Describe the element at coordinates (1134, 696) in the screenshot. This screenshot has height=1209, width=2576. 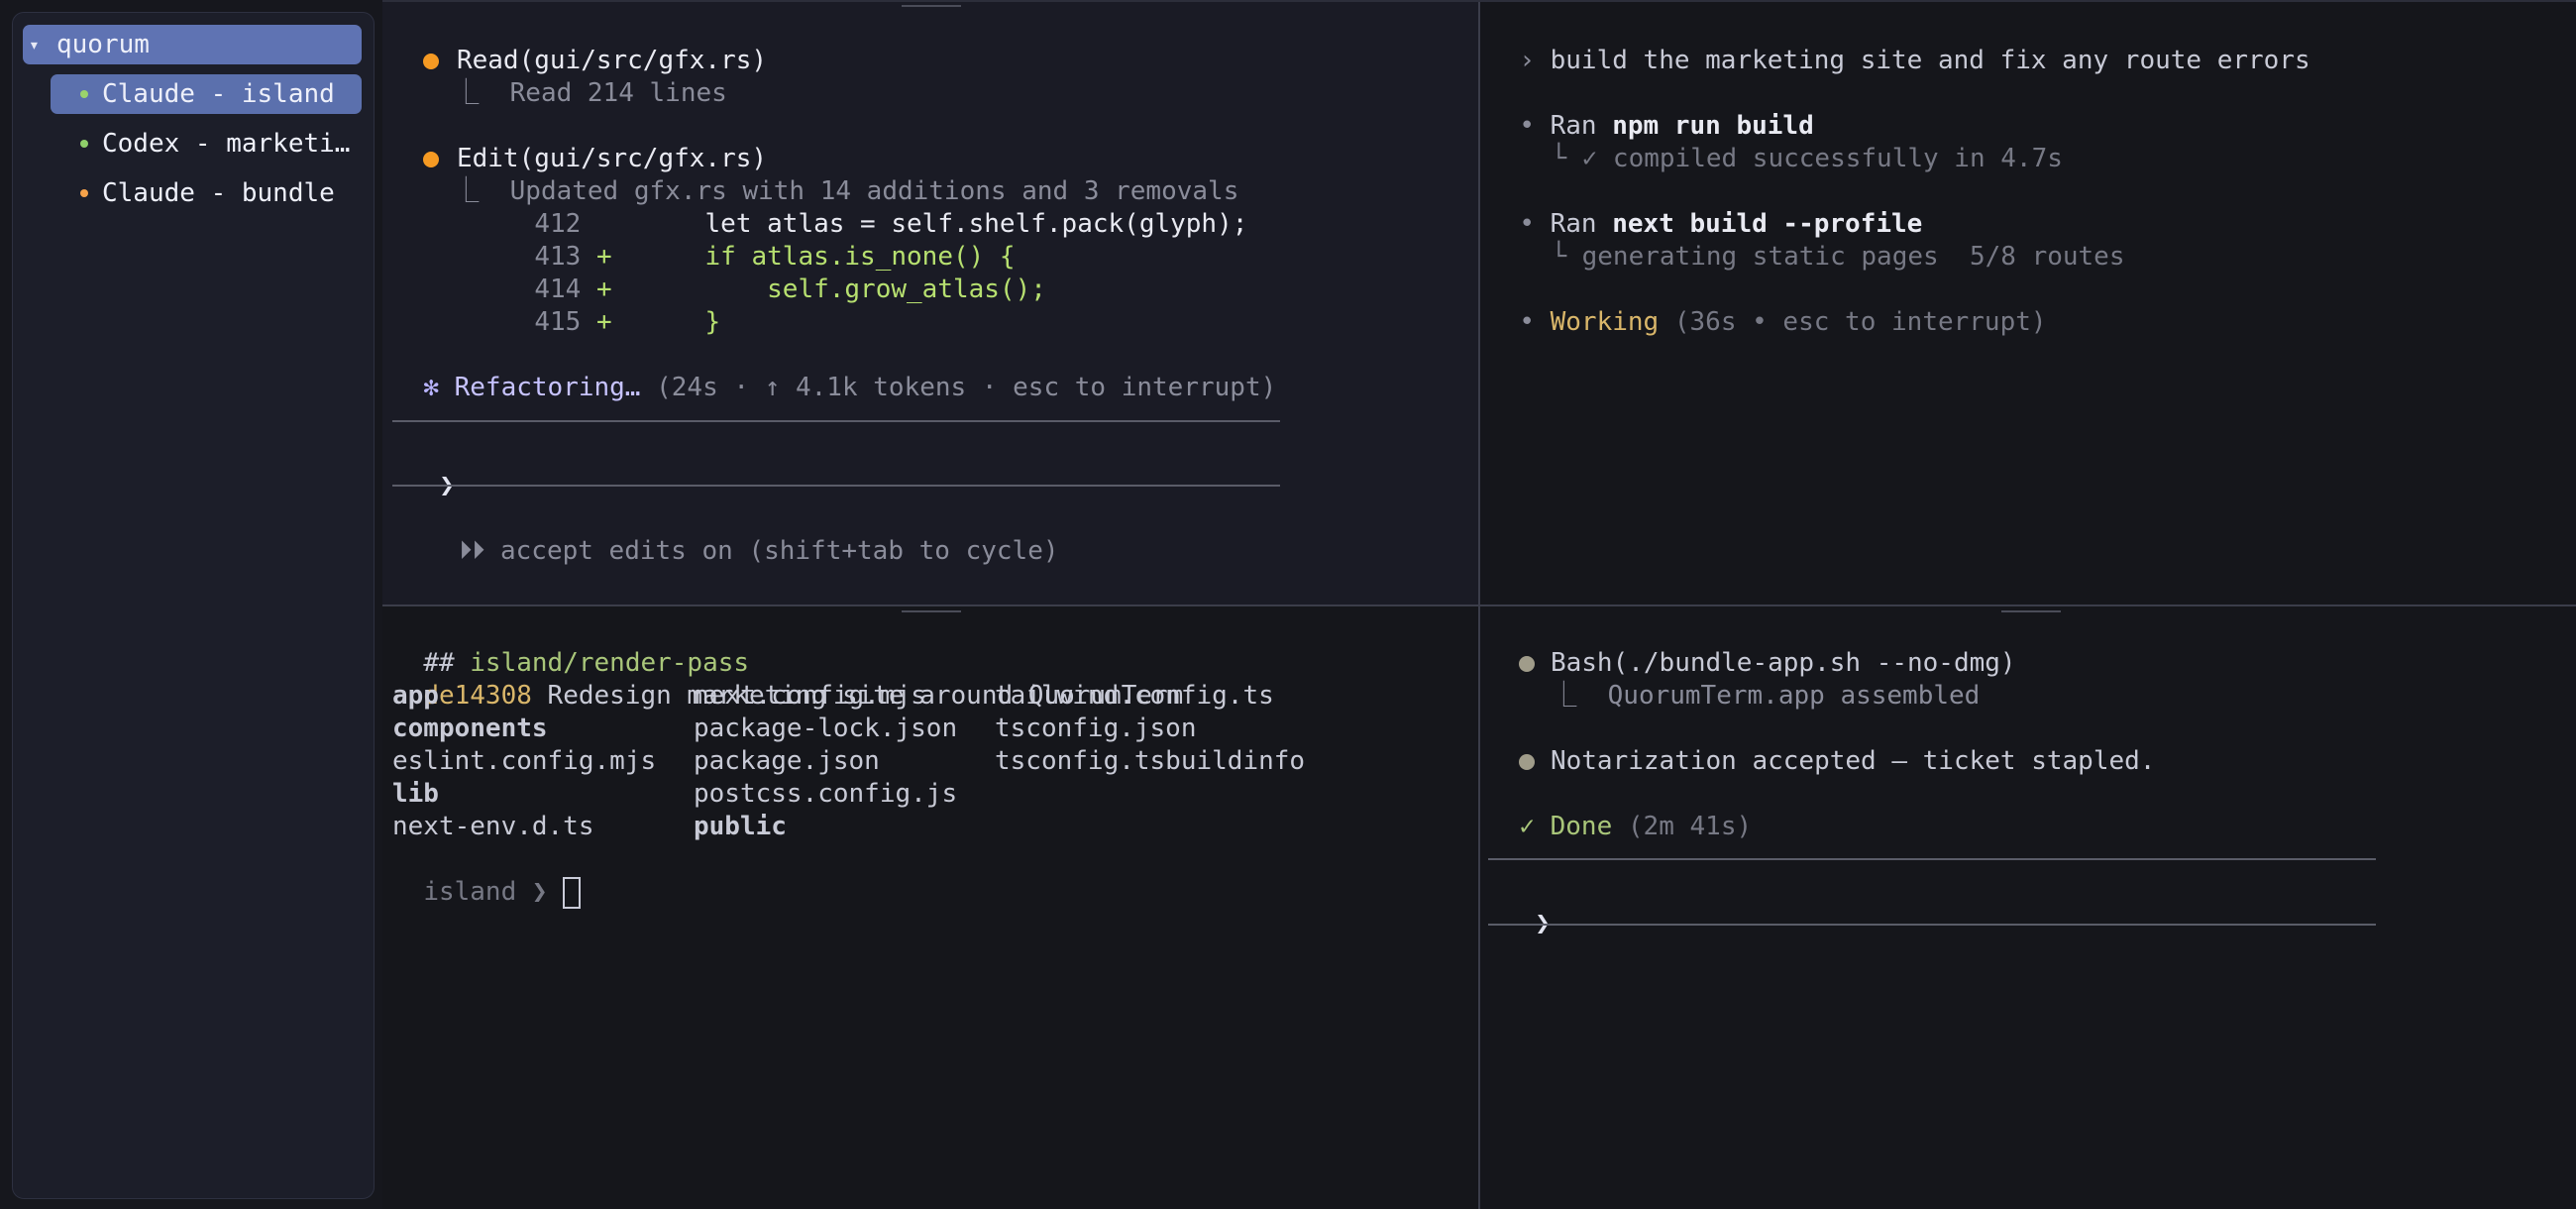
I see `file-entry: tailwind.config.ts` at that location.